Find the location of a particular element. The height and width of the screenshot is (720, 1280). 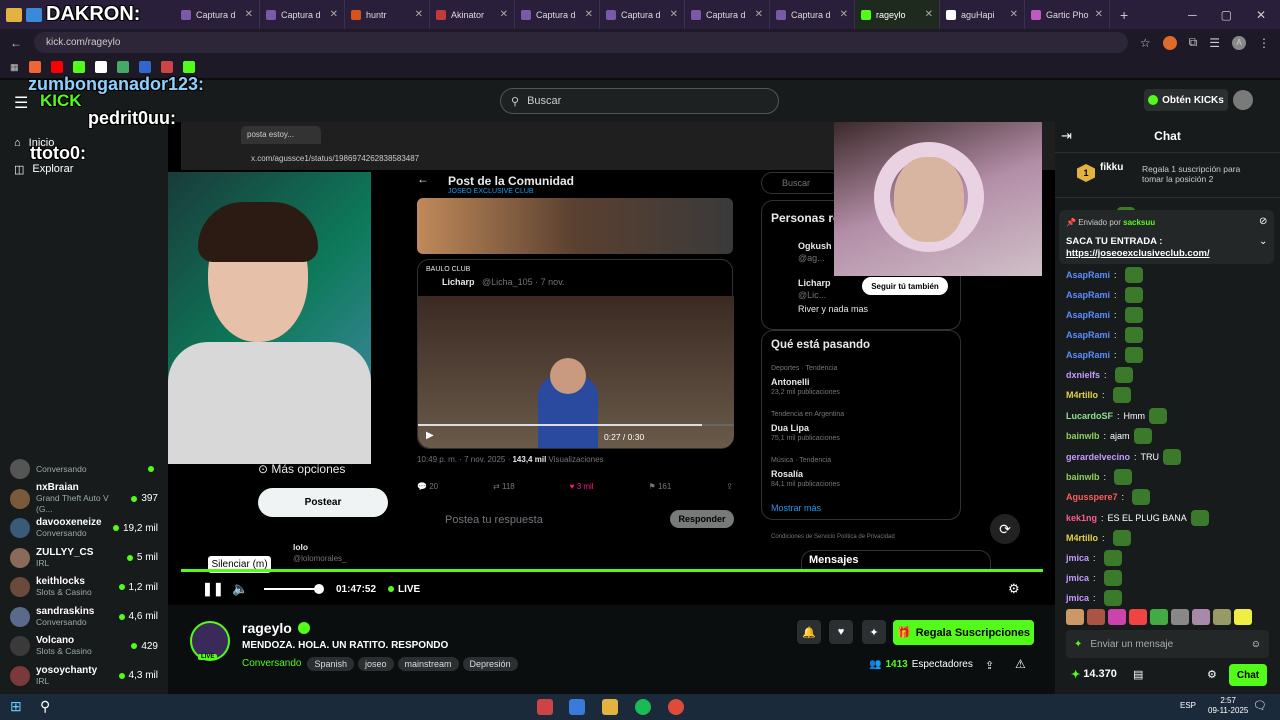

bookmark-star-icon: ☆ is located at coordinates (1145, 43).